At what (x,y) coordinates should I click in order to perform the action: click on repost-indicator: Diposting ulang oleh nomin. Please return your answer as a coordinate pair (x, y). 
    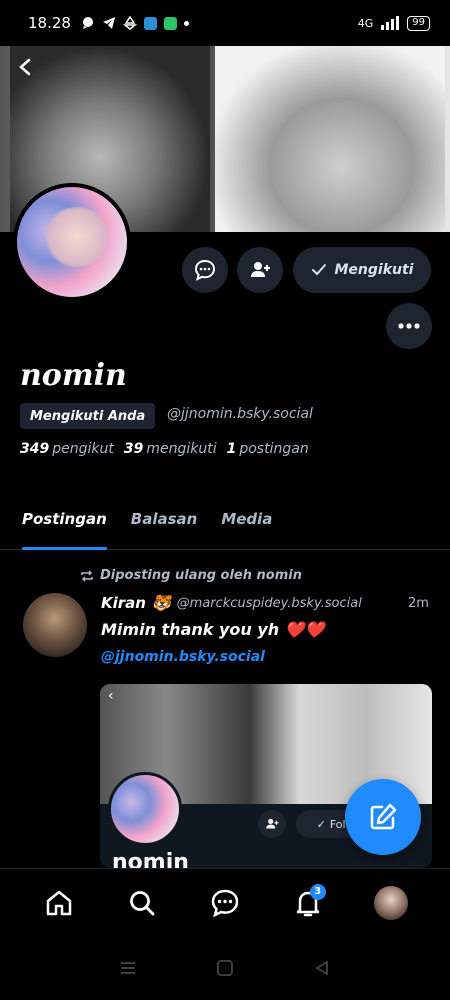
    Looking at the image, I should click on (191, 575).